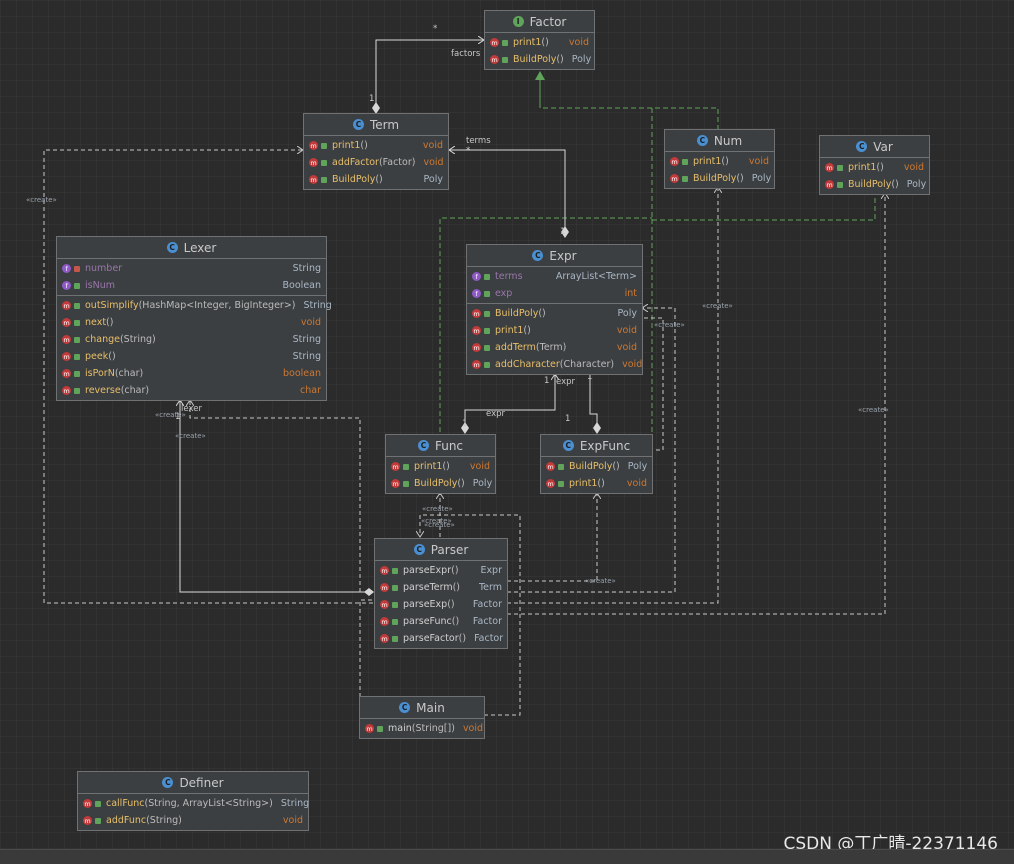  I want to click on method-return: String, so click(295, 803).